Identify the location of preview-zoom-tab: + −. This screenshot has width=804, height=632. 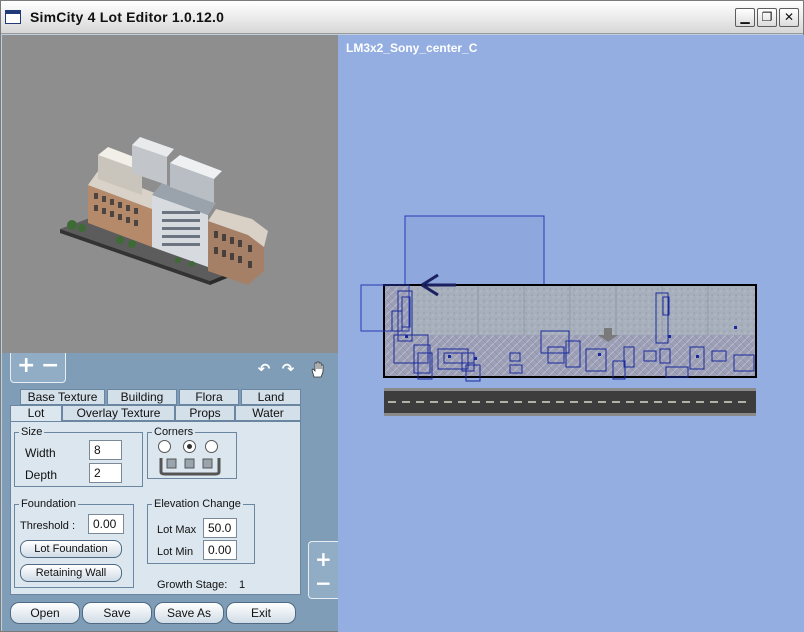
(38, 368).